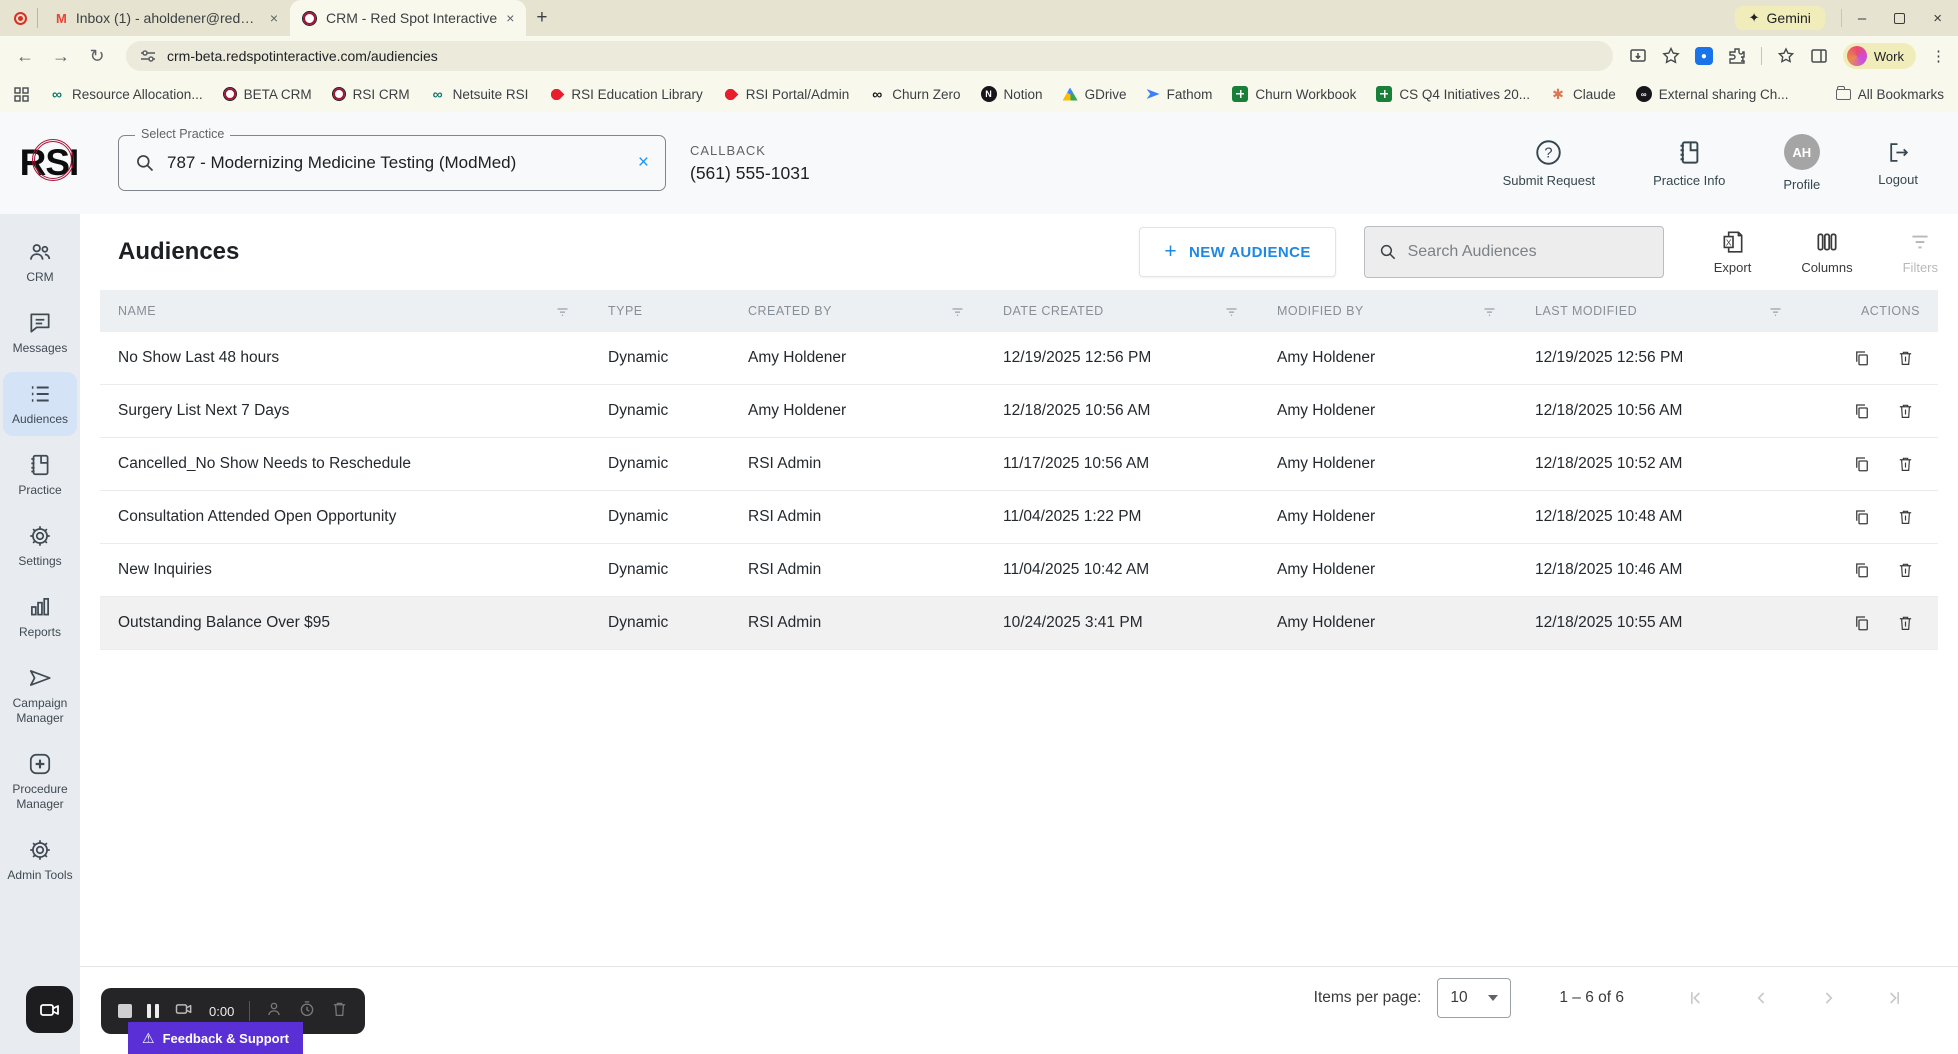 This screenshot has height=1054, width=1958. What do you see at coordinates (1920, 252) in the screenshot?
I see `filters-button: Filters` at bounding box center [1920, 252].